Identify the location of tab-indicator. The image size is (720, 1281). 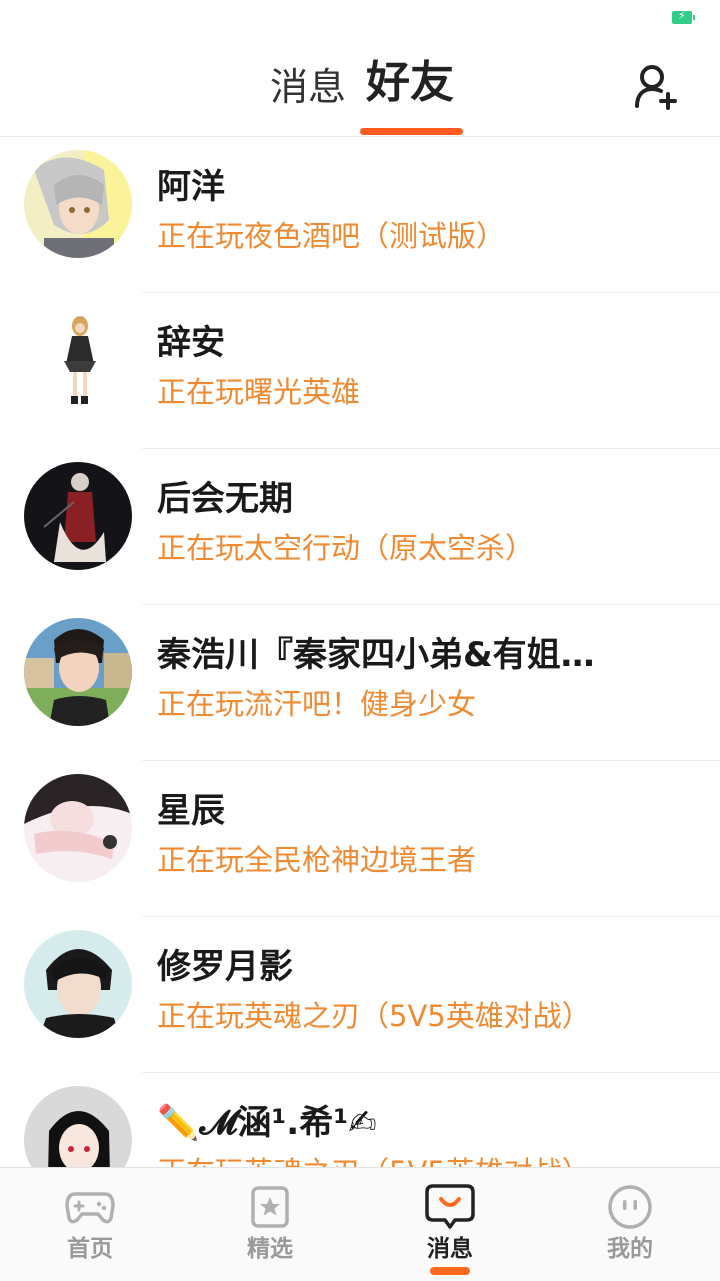
(411, 131).